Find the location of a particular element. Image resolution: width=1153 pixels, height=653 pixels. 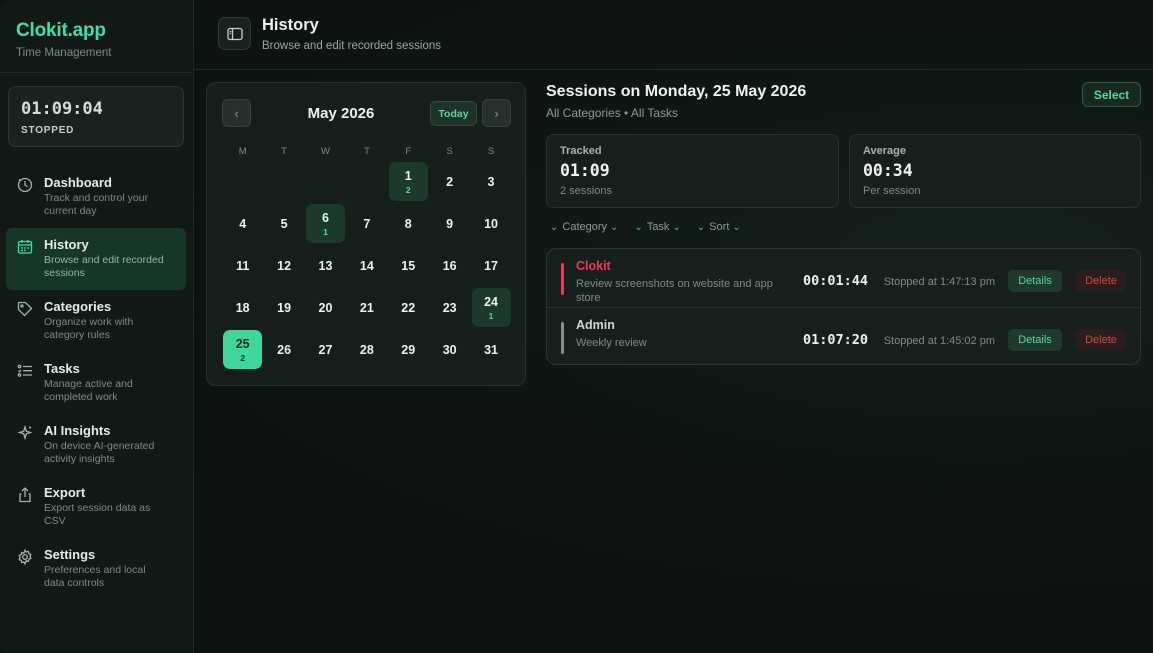

calendar-day: 9 is located at coordinates (449, 223).